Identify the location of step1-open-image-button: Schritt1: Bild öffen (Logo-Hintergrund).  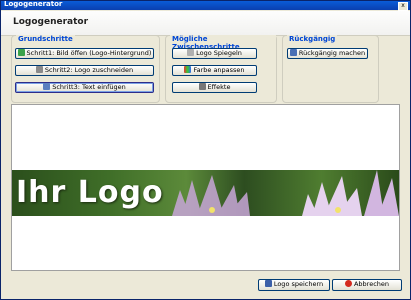
(84, 53).